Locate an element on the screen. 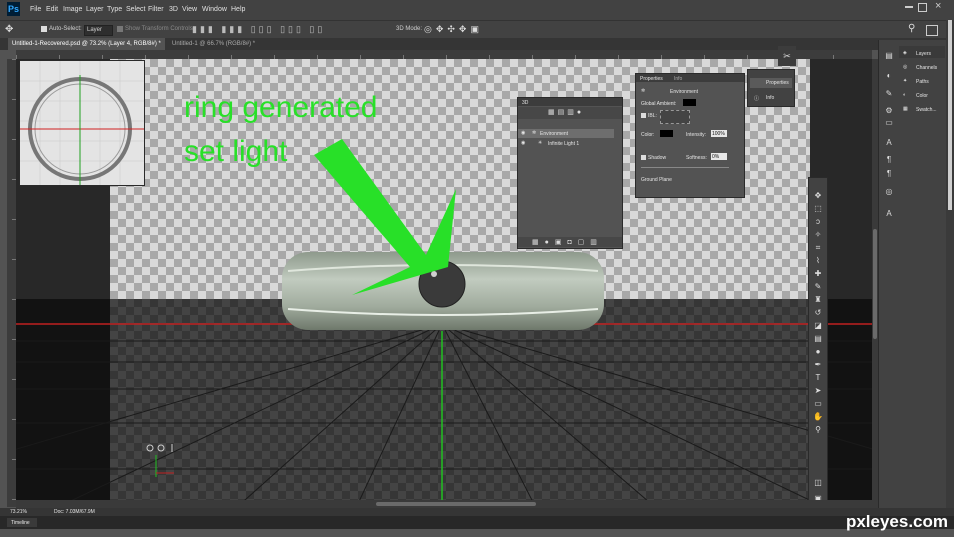 The image size is (954, 537). secondary-view is located at coordinates (82, 123).